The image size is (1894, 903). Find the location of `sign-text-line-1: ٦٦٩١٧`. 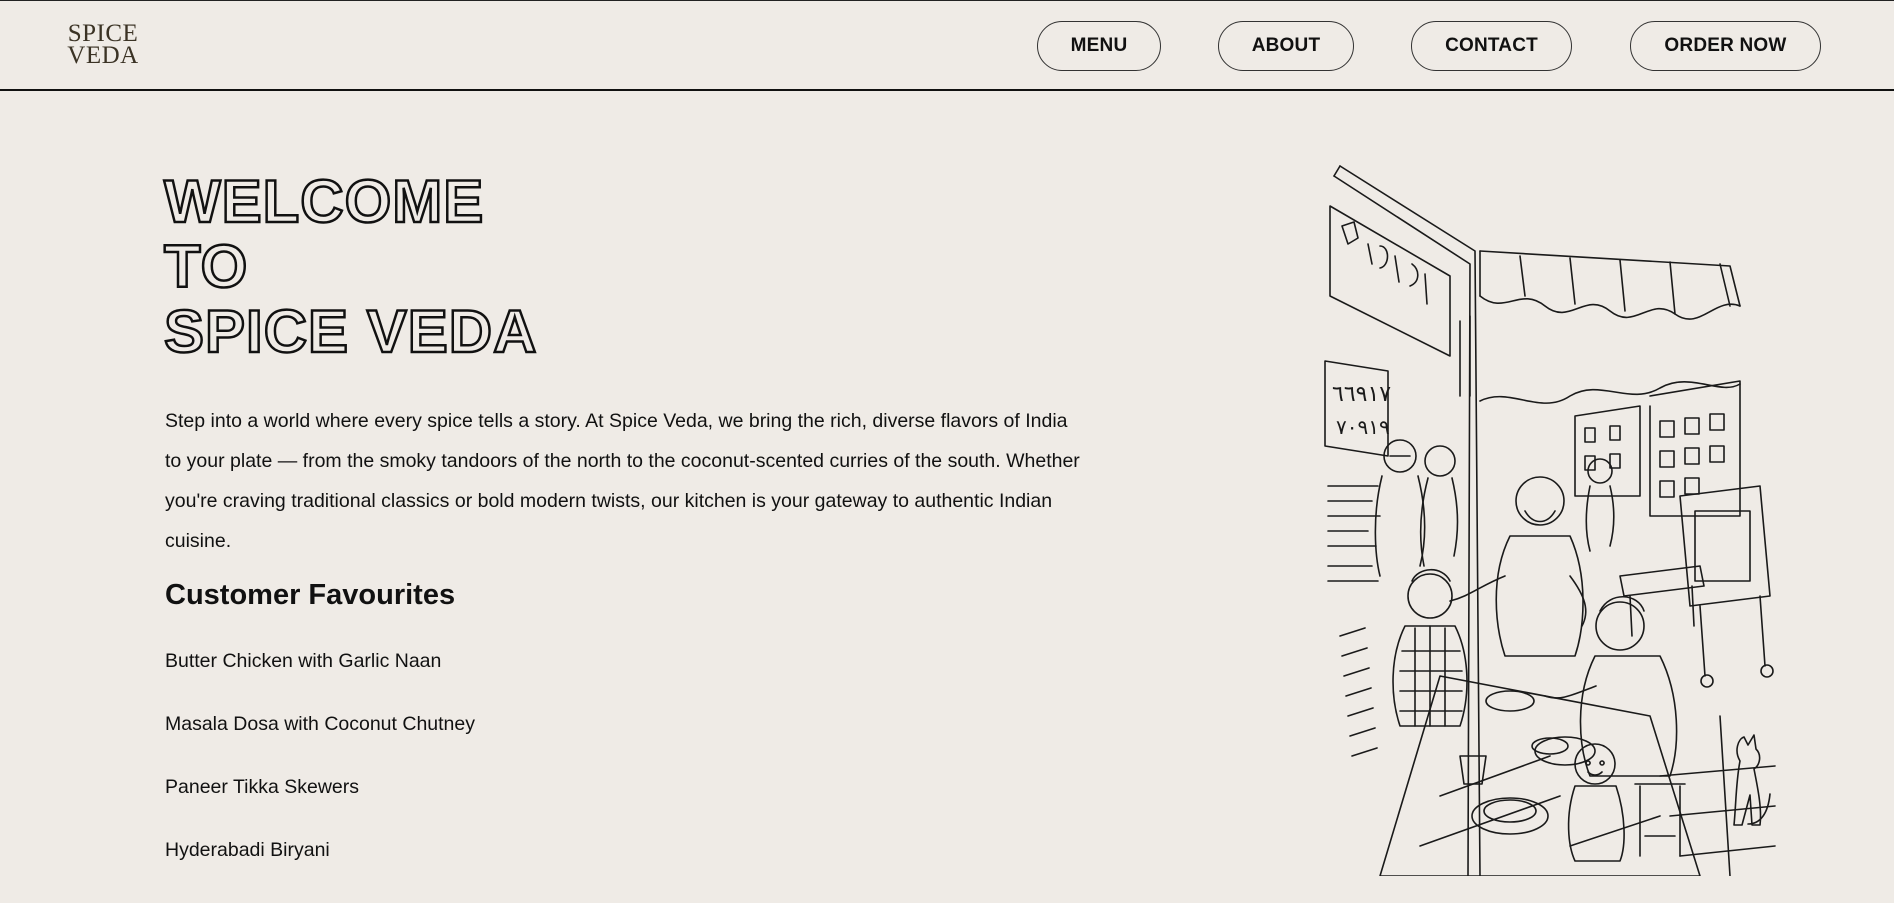

sign-text-line-1: ٦٦٩١٧ is located at coordinates (1361, 394).